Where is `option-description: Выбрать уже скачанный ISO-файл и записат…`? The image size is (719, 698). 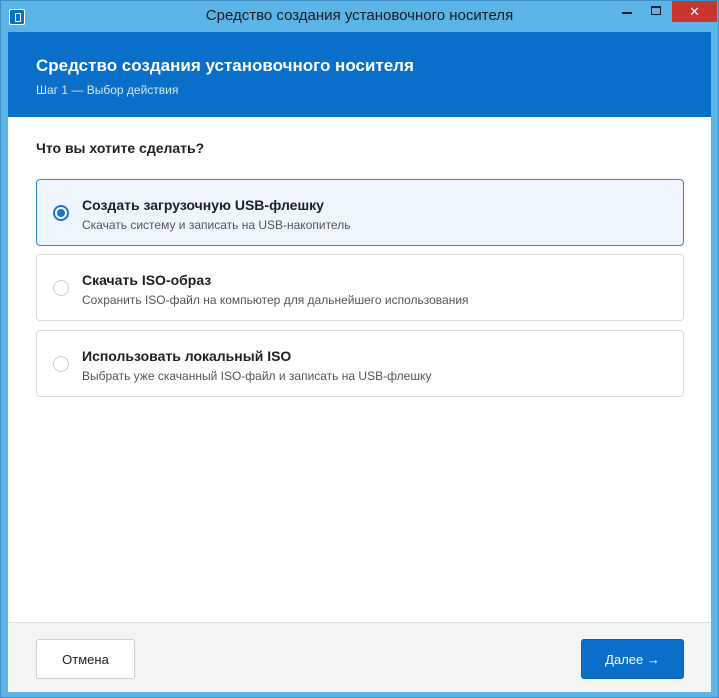
option-description: Выбрать уже скачанный ISO-файл и записат… is located at coordinates (257, 376).